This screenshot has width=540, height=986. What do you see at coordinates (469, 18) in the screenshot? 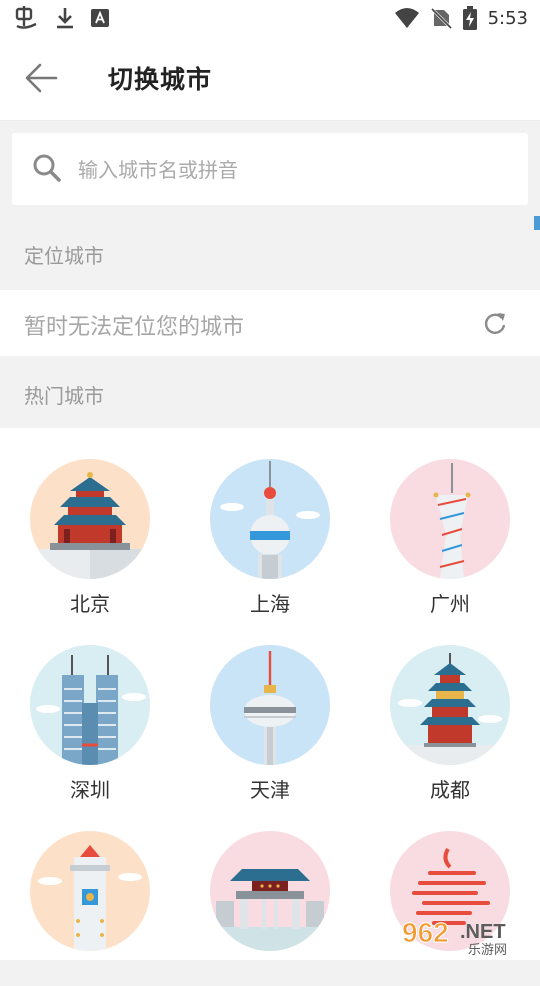
I see `battery-charging-icon` at bounding box center [469, 18].